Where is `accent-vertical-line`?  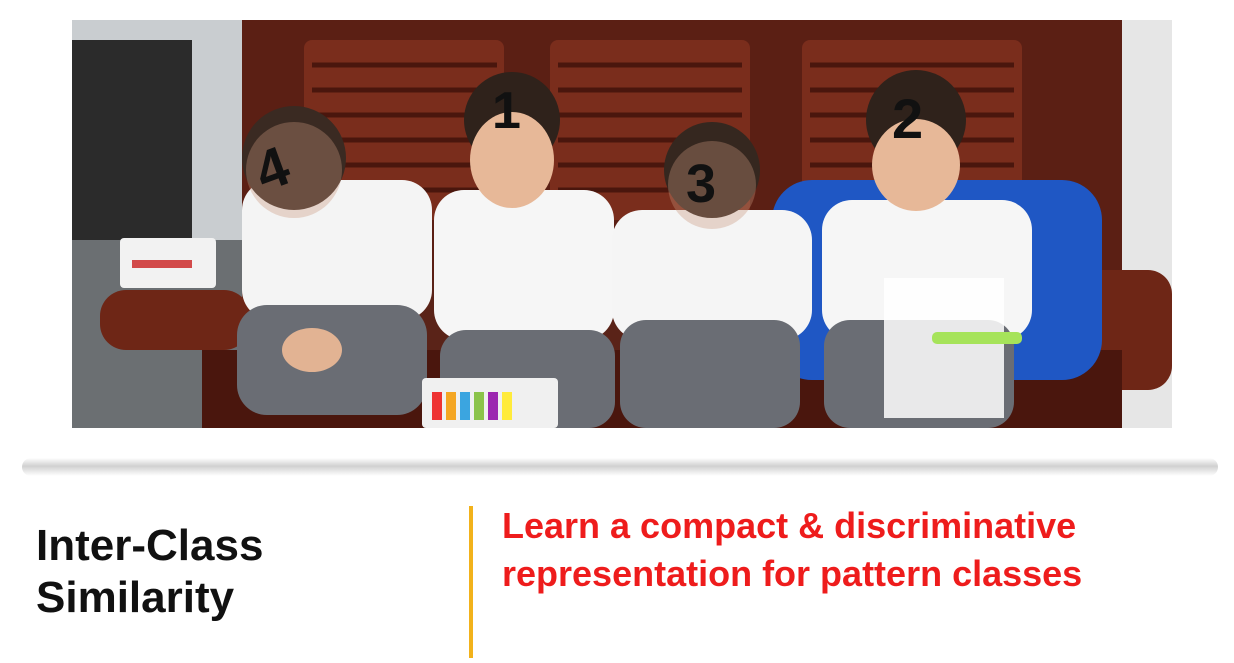
accent-vertical-line is located at coordinates (471, 582).